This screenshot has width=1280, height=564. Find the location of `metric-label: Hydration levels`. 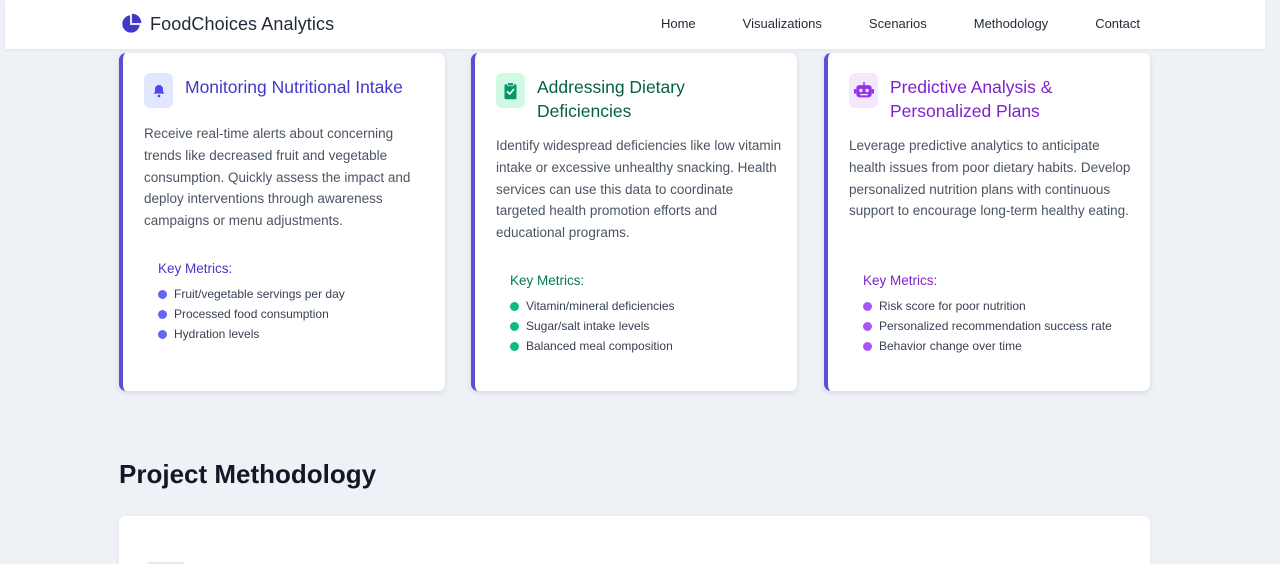

metric-label: Hydration levels is located at coordinates (217, 334).